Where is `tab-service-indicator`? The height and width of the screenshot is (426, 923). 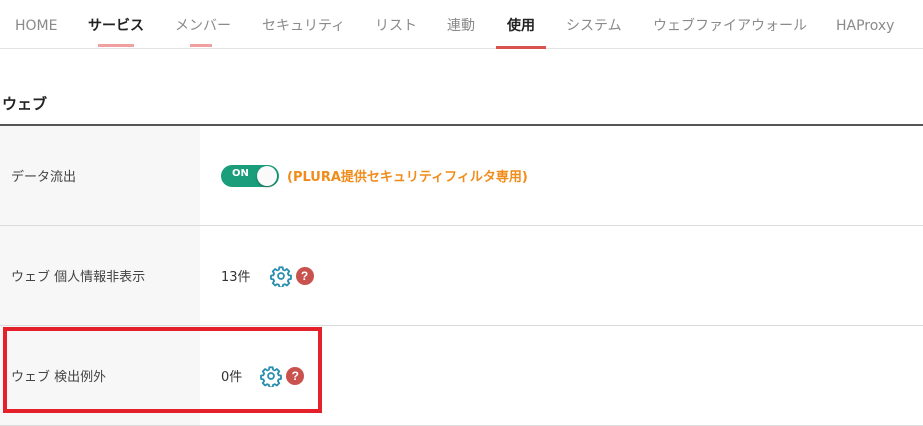 tab-service-indicator is located at coordinates (116, 45).